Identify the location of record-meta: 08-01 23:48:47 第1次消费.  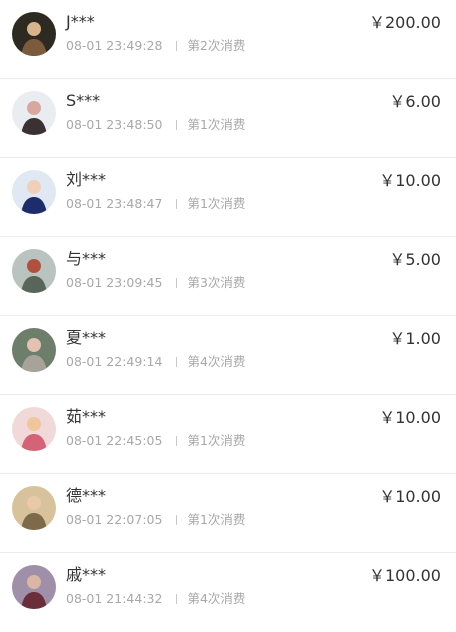
(155, 204).